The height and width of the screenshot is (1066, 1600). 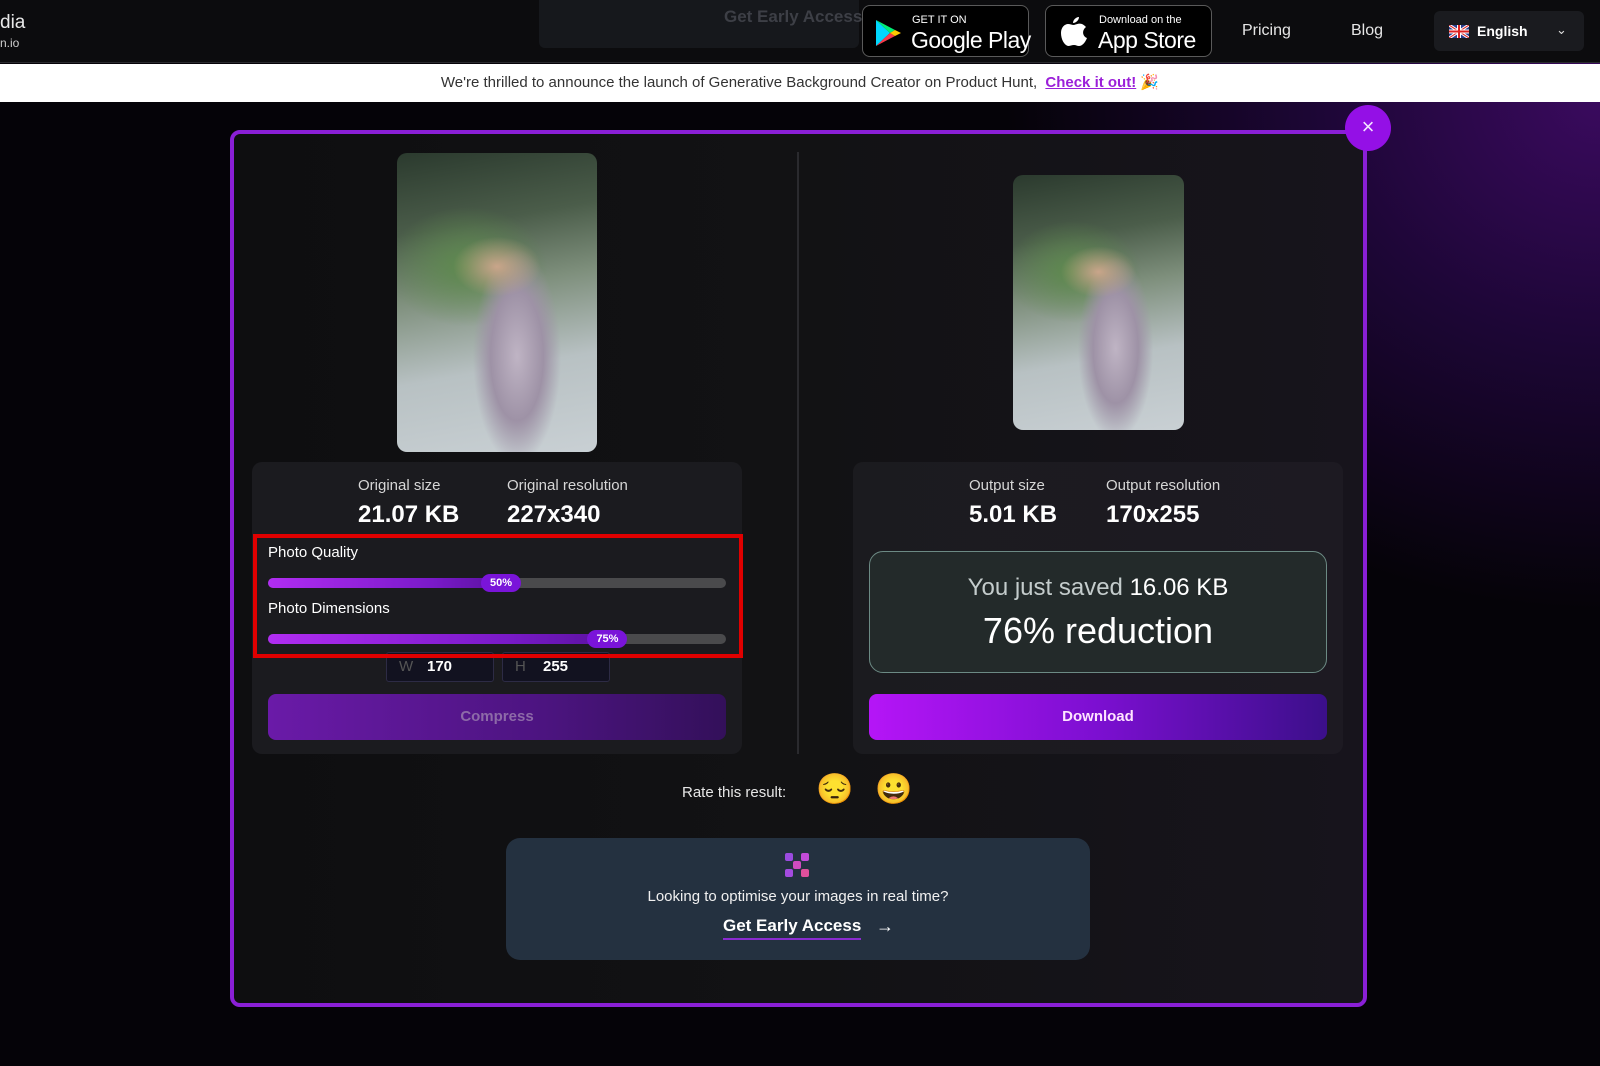 I want to click on apple-icon, so click(x=1074, y=31).